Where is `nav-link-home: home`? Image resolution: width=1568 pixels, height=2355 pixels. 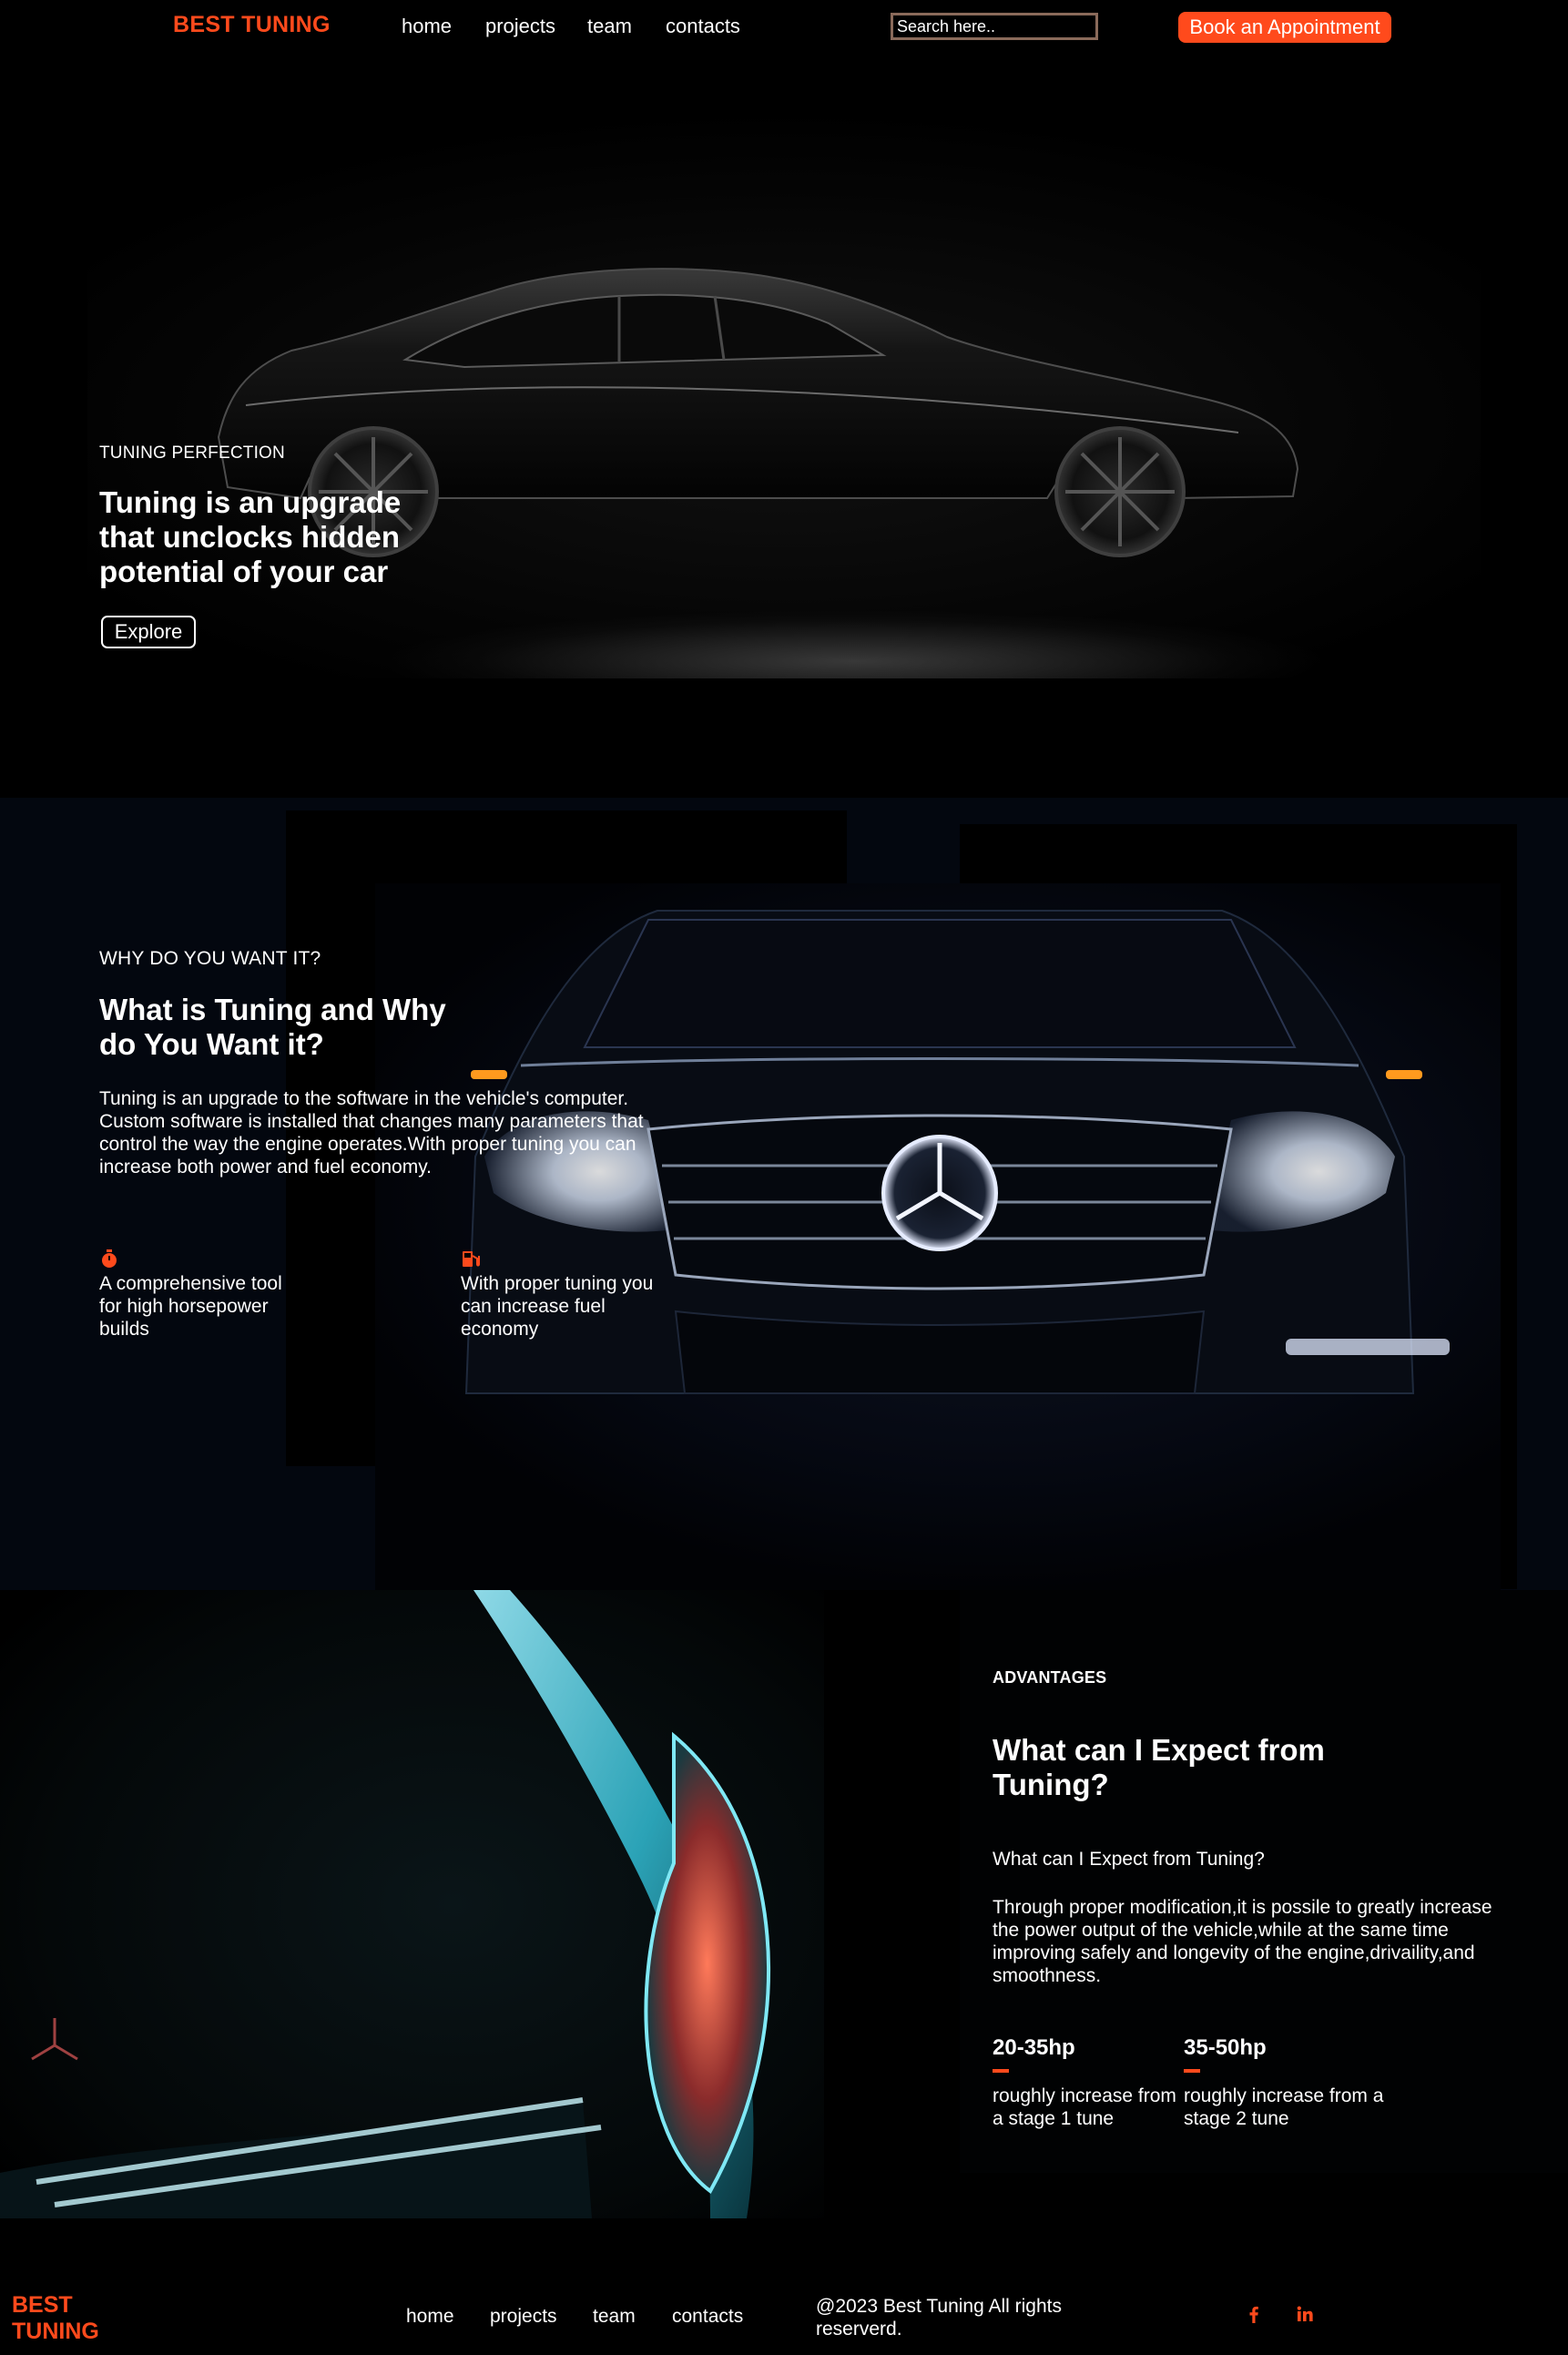
nav-link-home: home is located at coordinates (427, 26).